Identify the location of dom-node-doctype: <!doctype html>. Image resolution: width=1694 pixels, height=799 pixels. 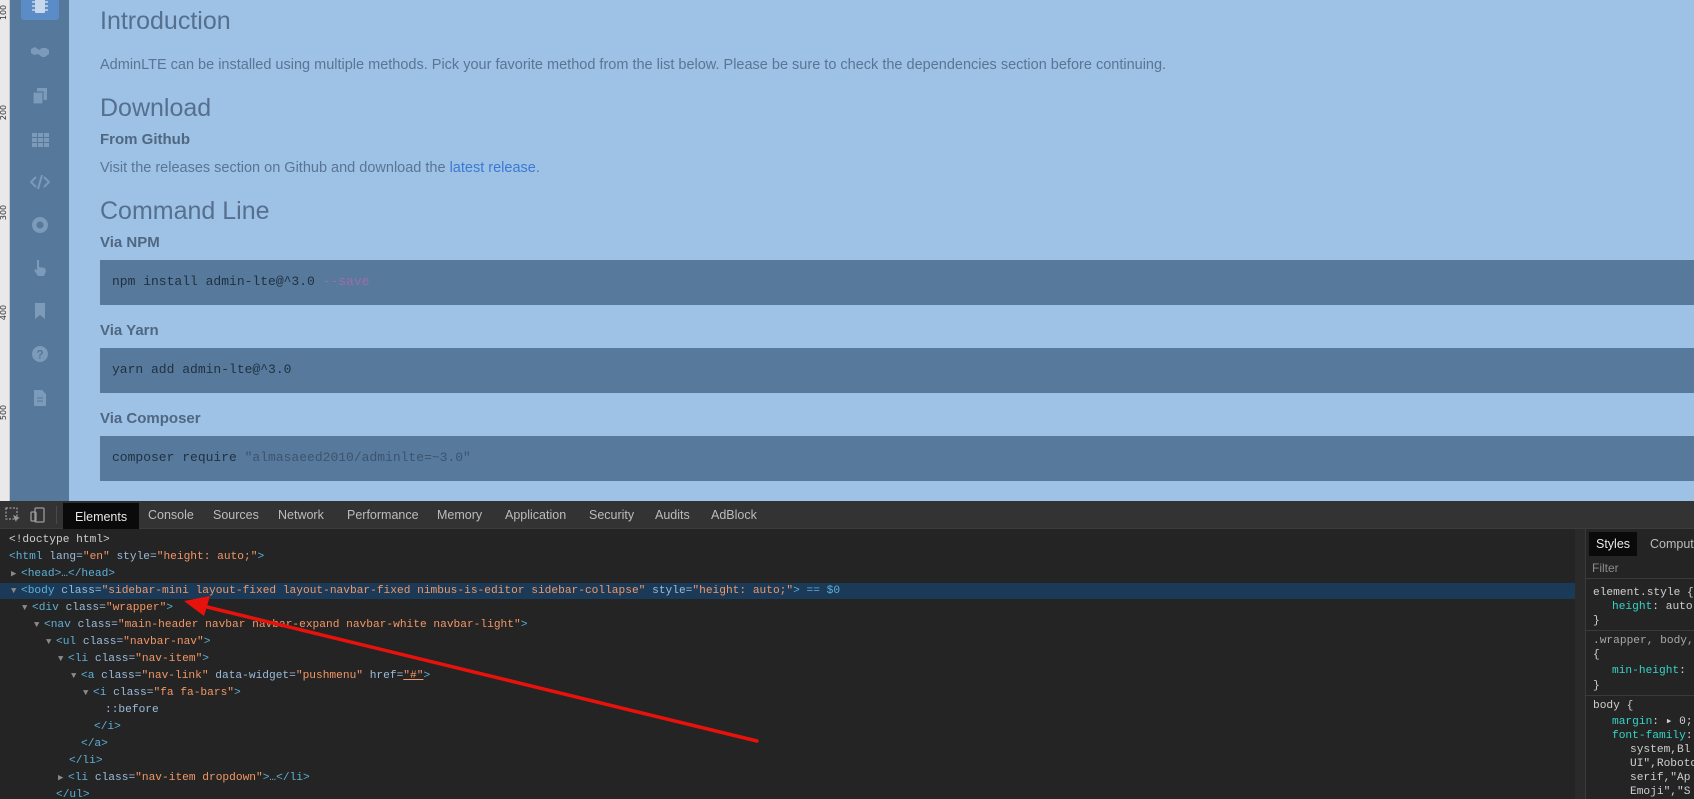
(787, 540).